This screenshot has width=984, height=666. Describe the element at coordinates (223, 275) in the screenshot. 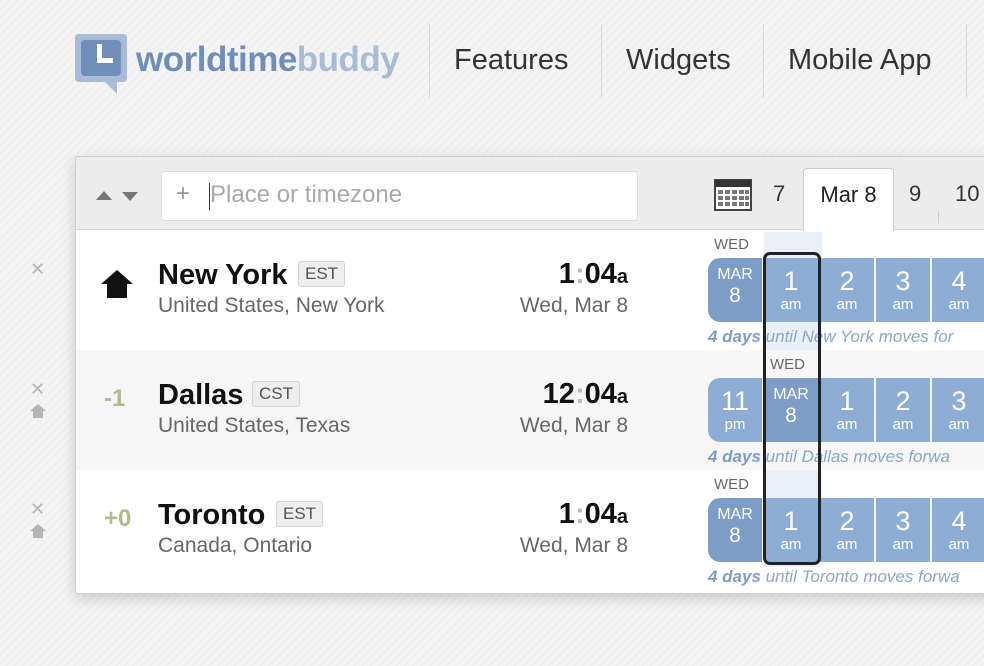

I see `city-name: New York` at that location.